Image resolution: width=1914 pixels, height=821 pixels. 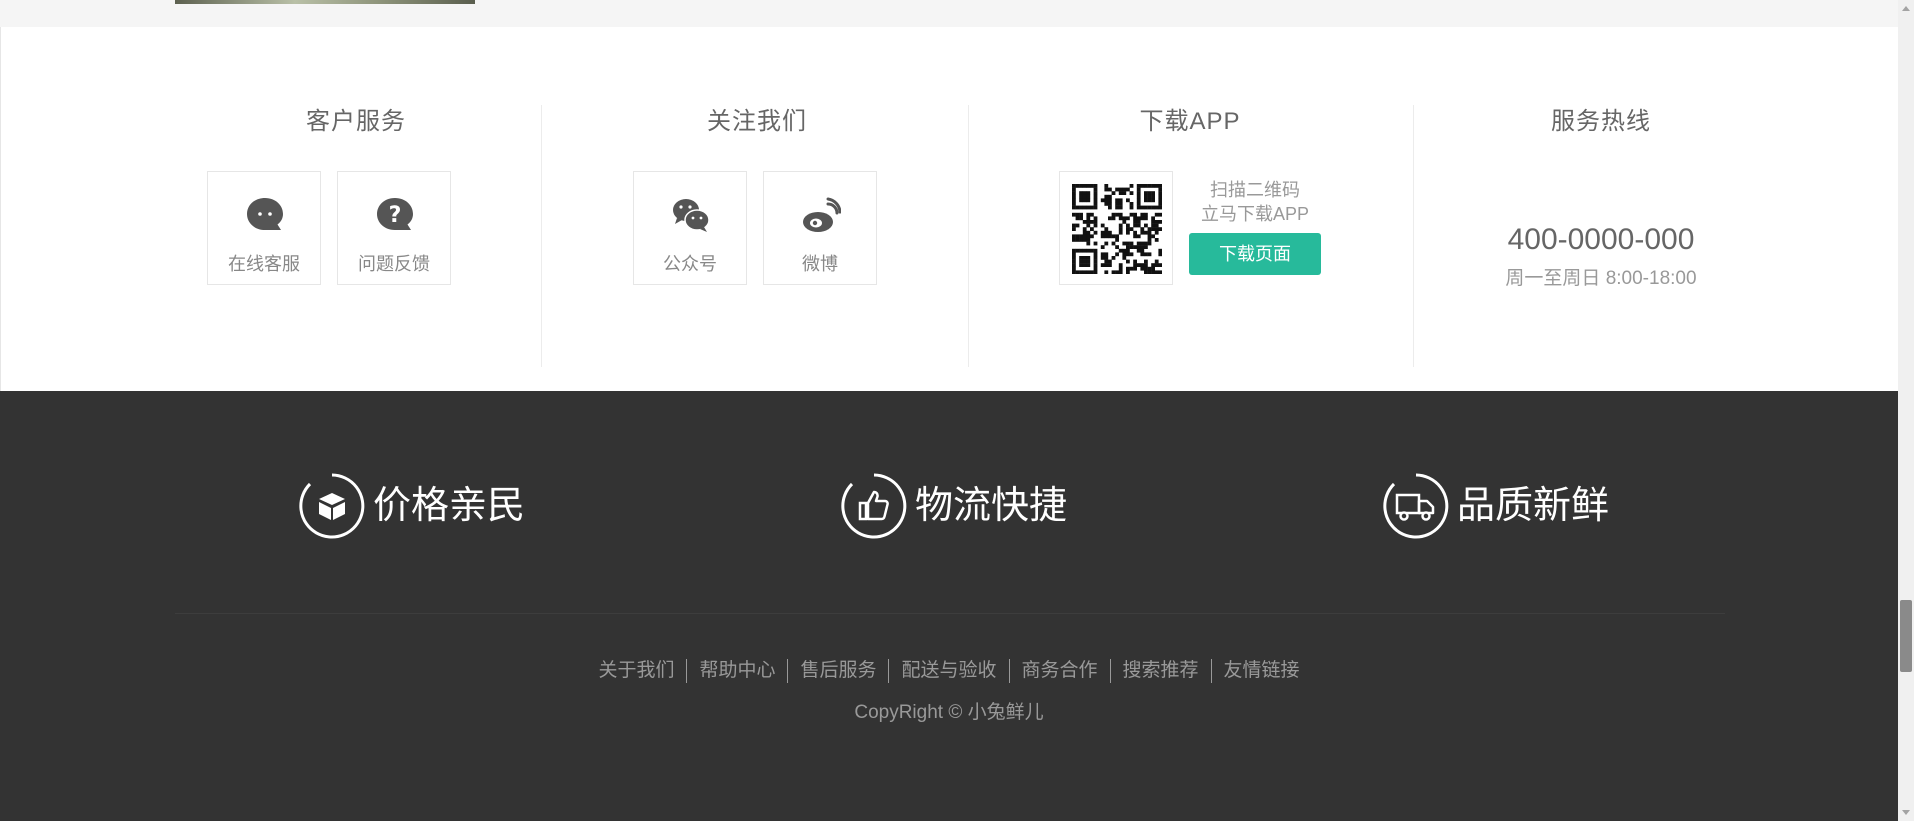 I want to click on question-bubble-icon: ?, so click(x=395, y=214).